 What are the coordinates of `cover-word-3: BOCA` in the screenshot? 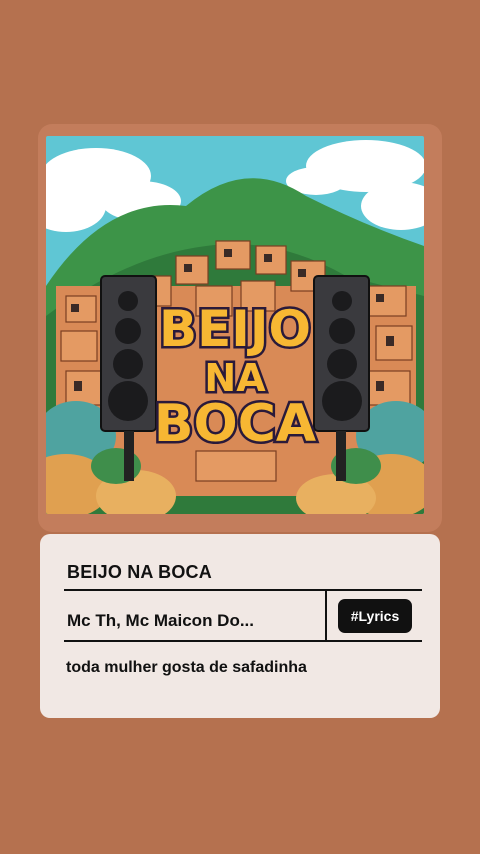 It's located at (235, 424).